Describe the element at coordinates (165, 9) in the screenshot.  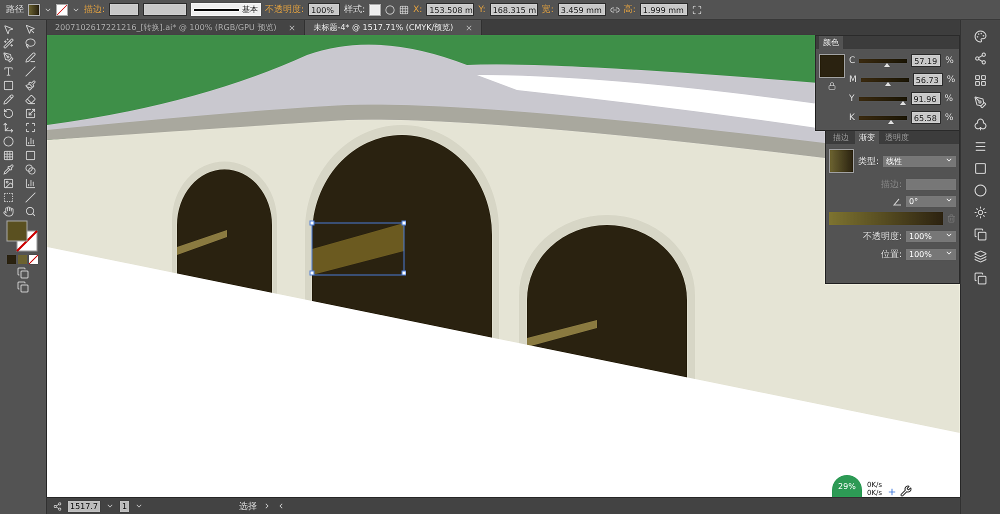
I see `variable-width-field` at that location.